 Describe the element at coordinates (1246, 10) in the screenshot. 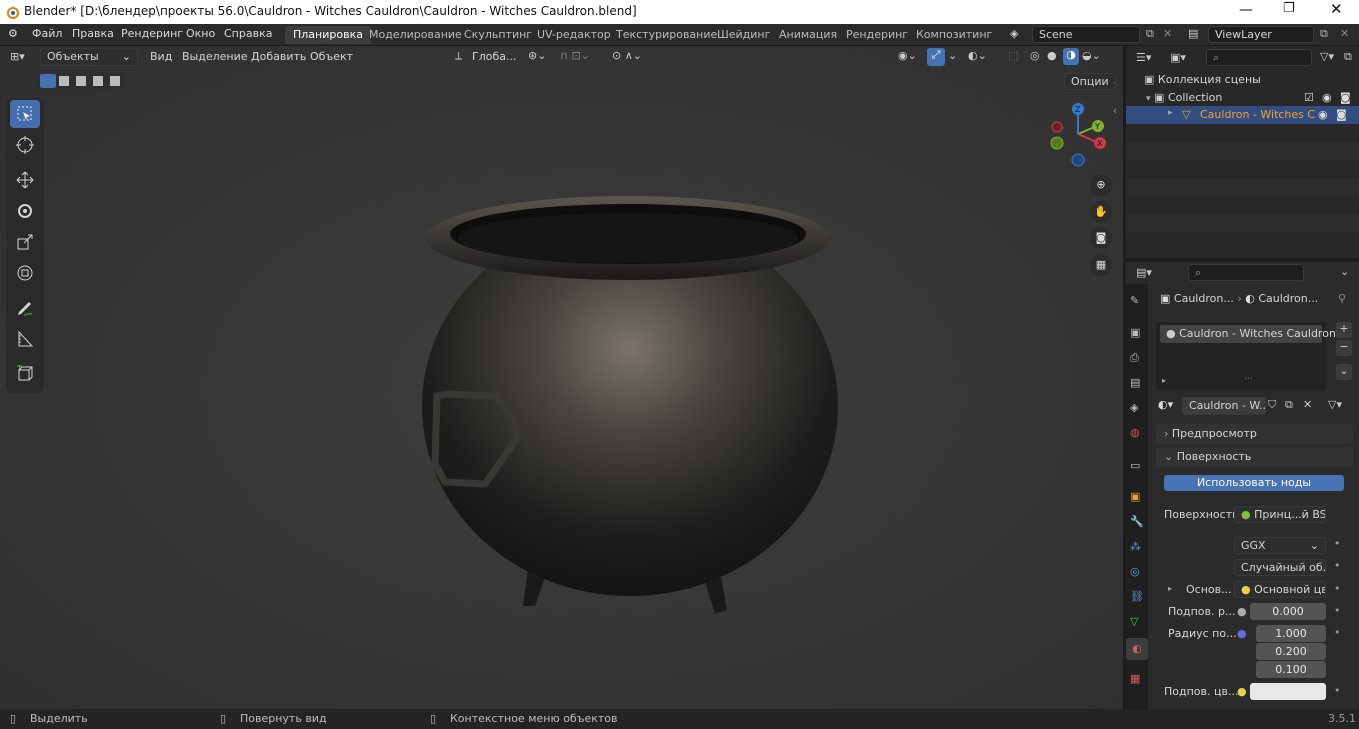

I see `minimize-icon: —` at that location.